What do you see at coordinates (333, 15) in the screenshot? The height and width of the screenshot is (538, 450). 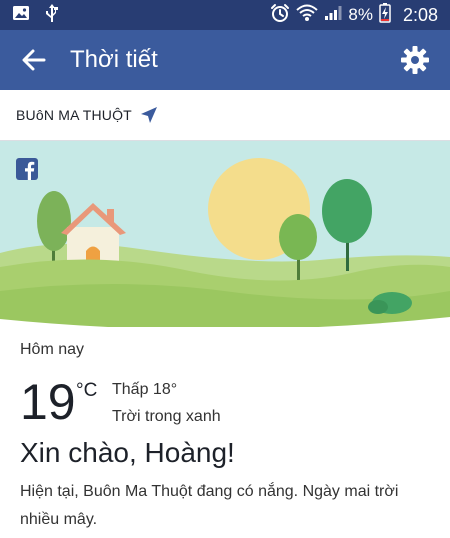 I see `signal-icon` at bounding box center [333, 15].